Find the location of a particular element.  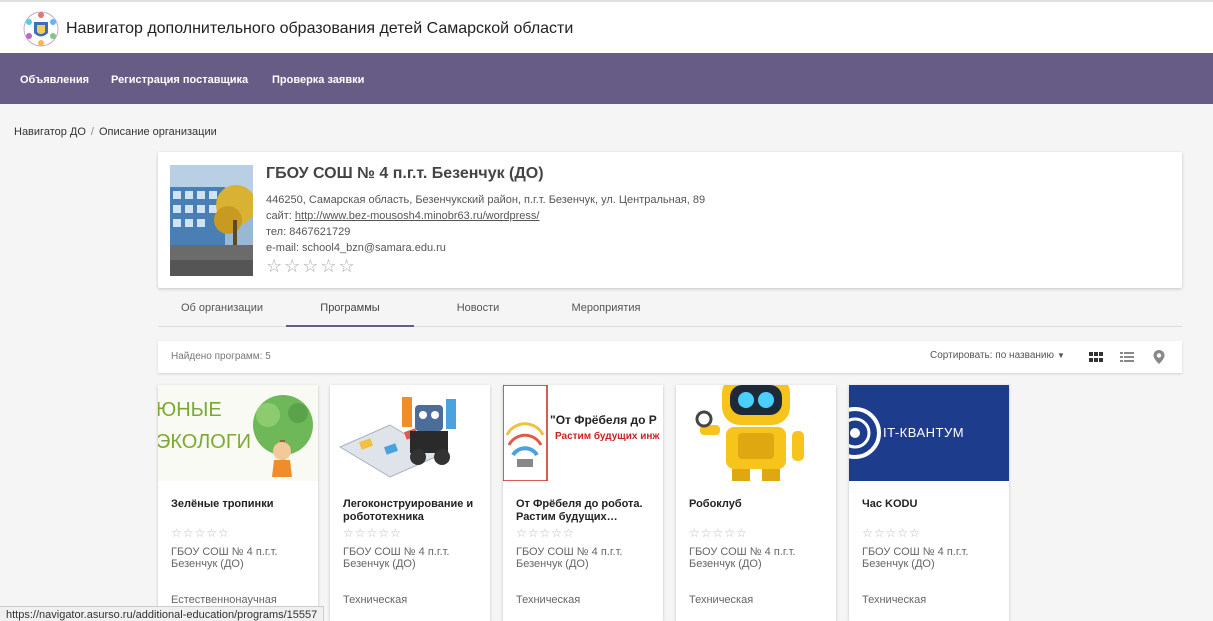

program-image-text-line1: ЮНЫЕ is located at coordinates (190, 410).